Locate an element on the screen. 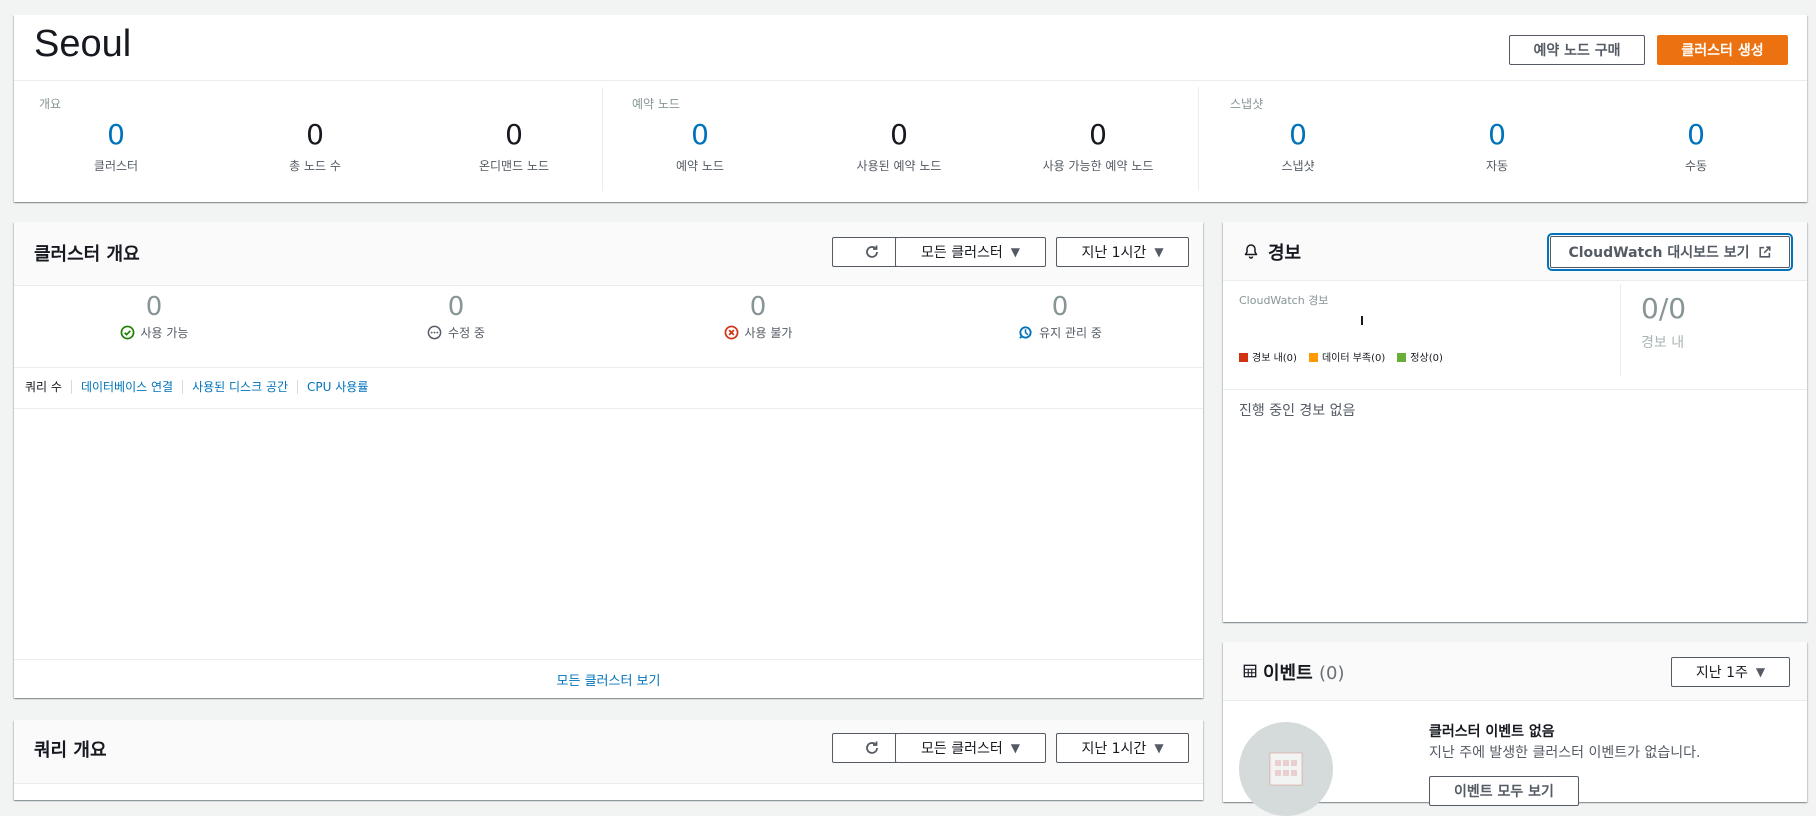  no-events-title: 클러스터 이벤트 없음 is located at coordinates (1492, 732).